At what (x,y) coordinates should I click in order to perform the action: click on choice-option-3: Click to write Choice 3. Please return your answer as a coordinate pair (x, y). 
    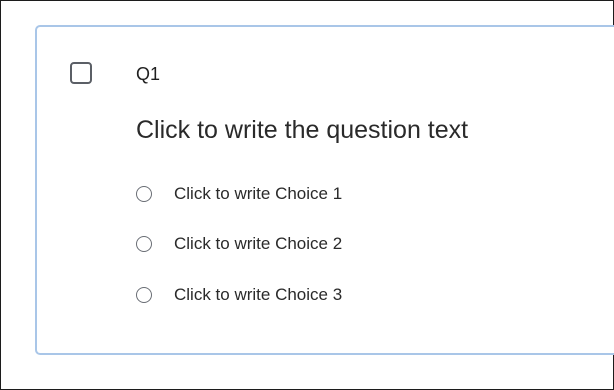
    Looking at the image, I should click on (239, 295).